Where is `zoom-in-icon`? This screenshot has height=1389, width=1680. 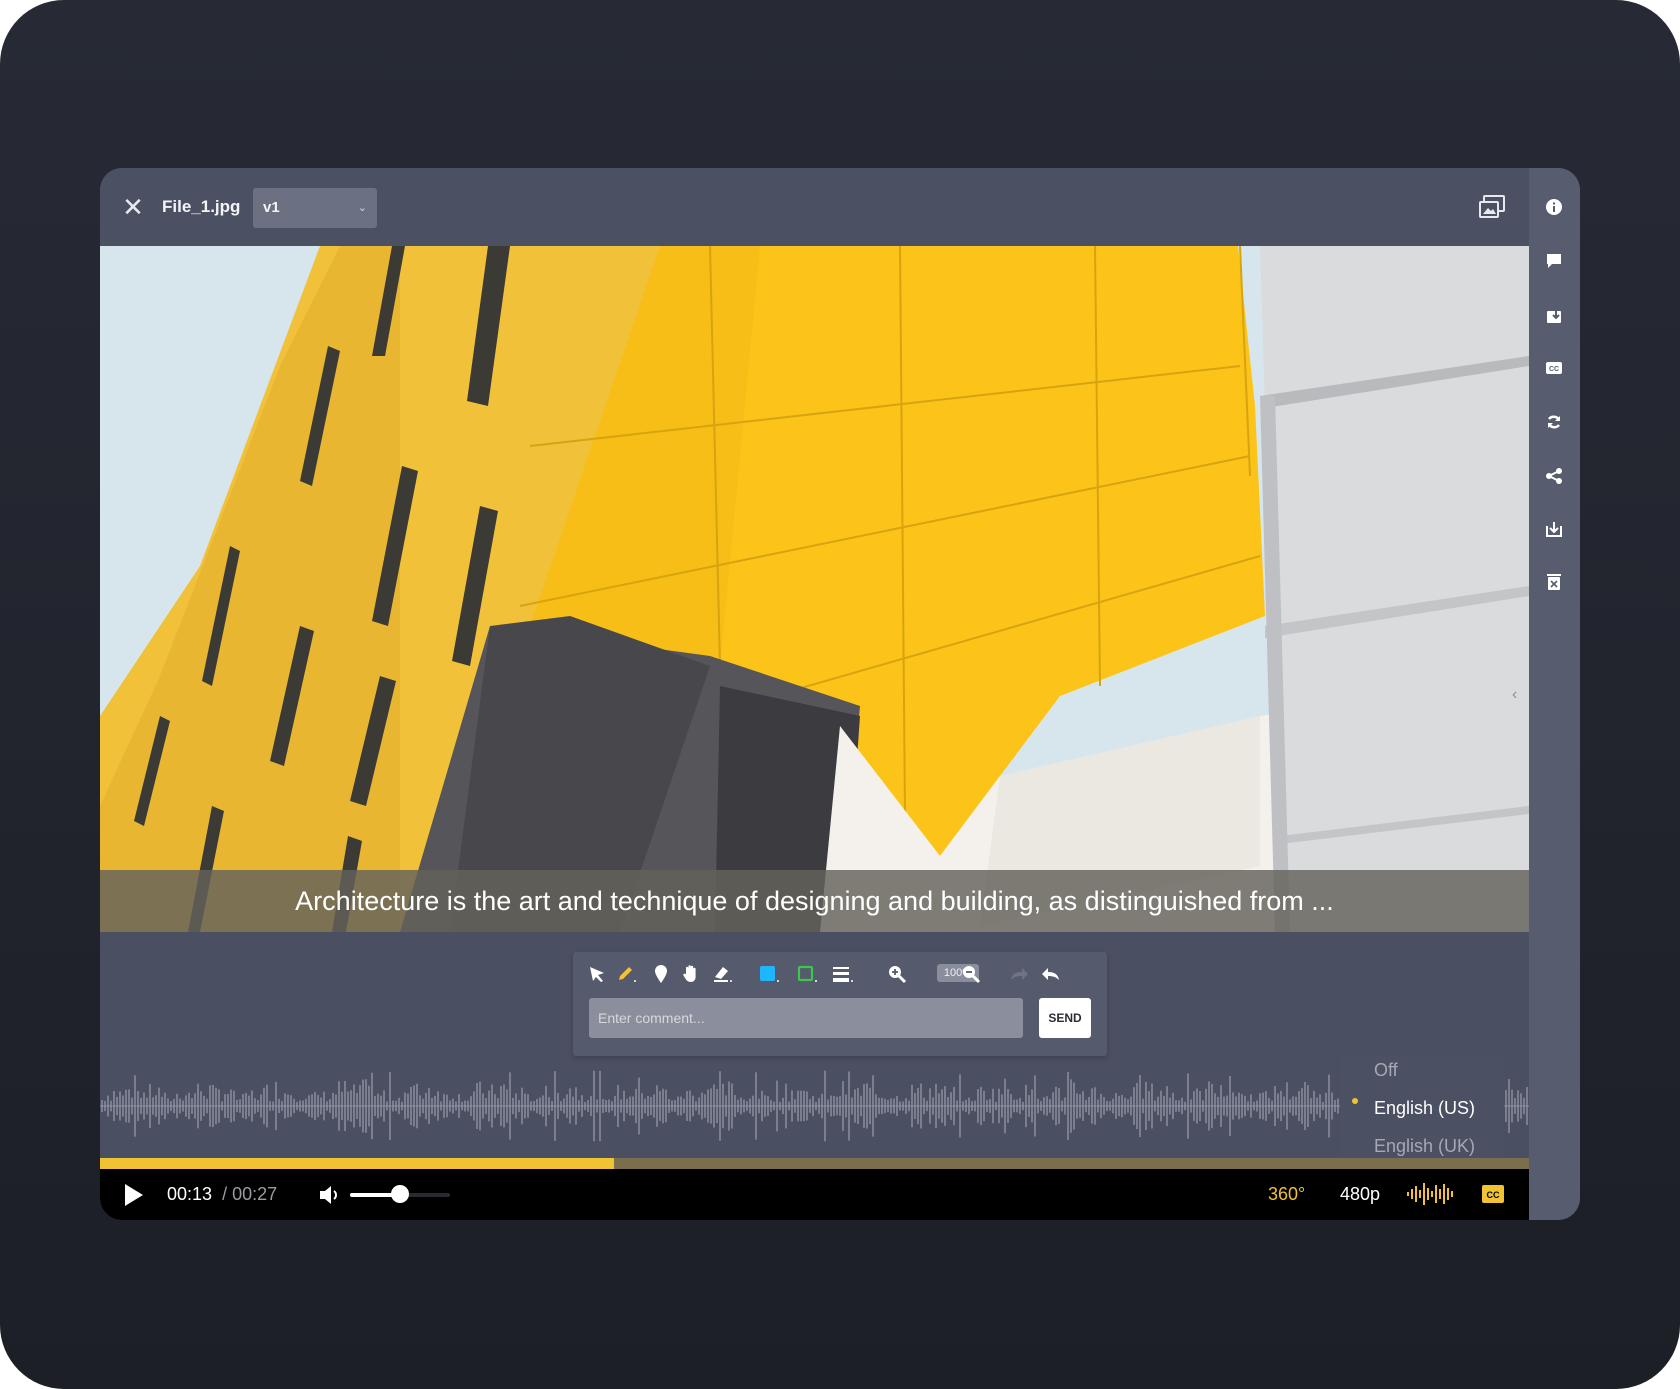
zoom-in-icon is located at coordinates (897, 974).